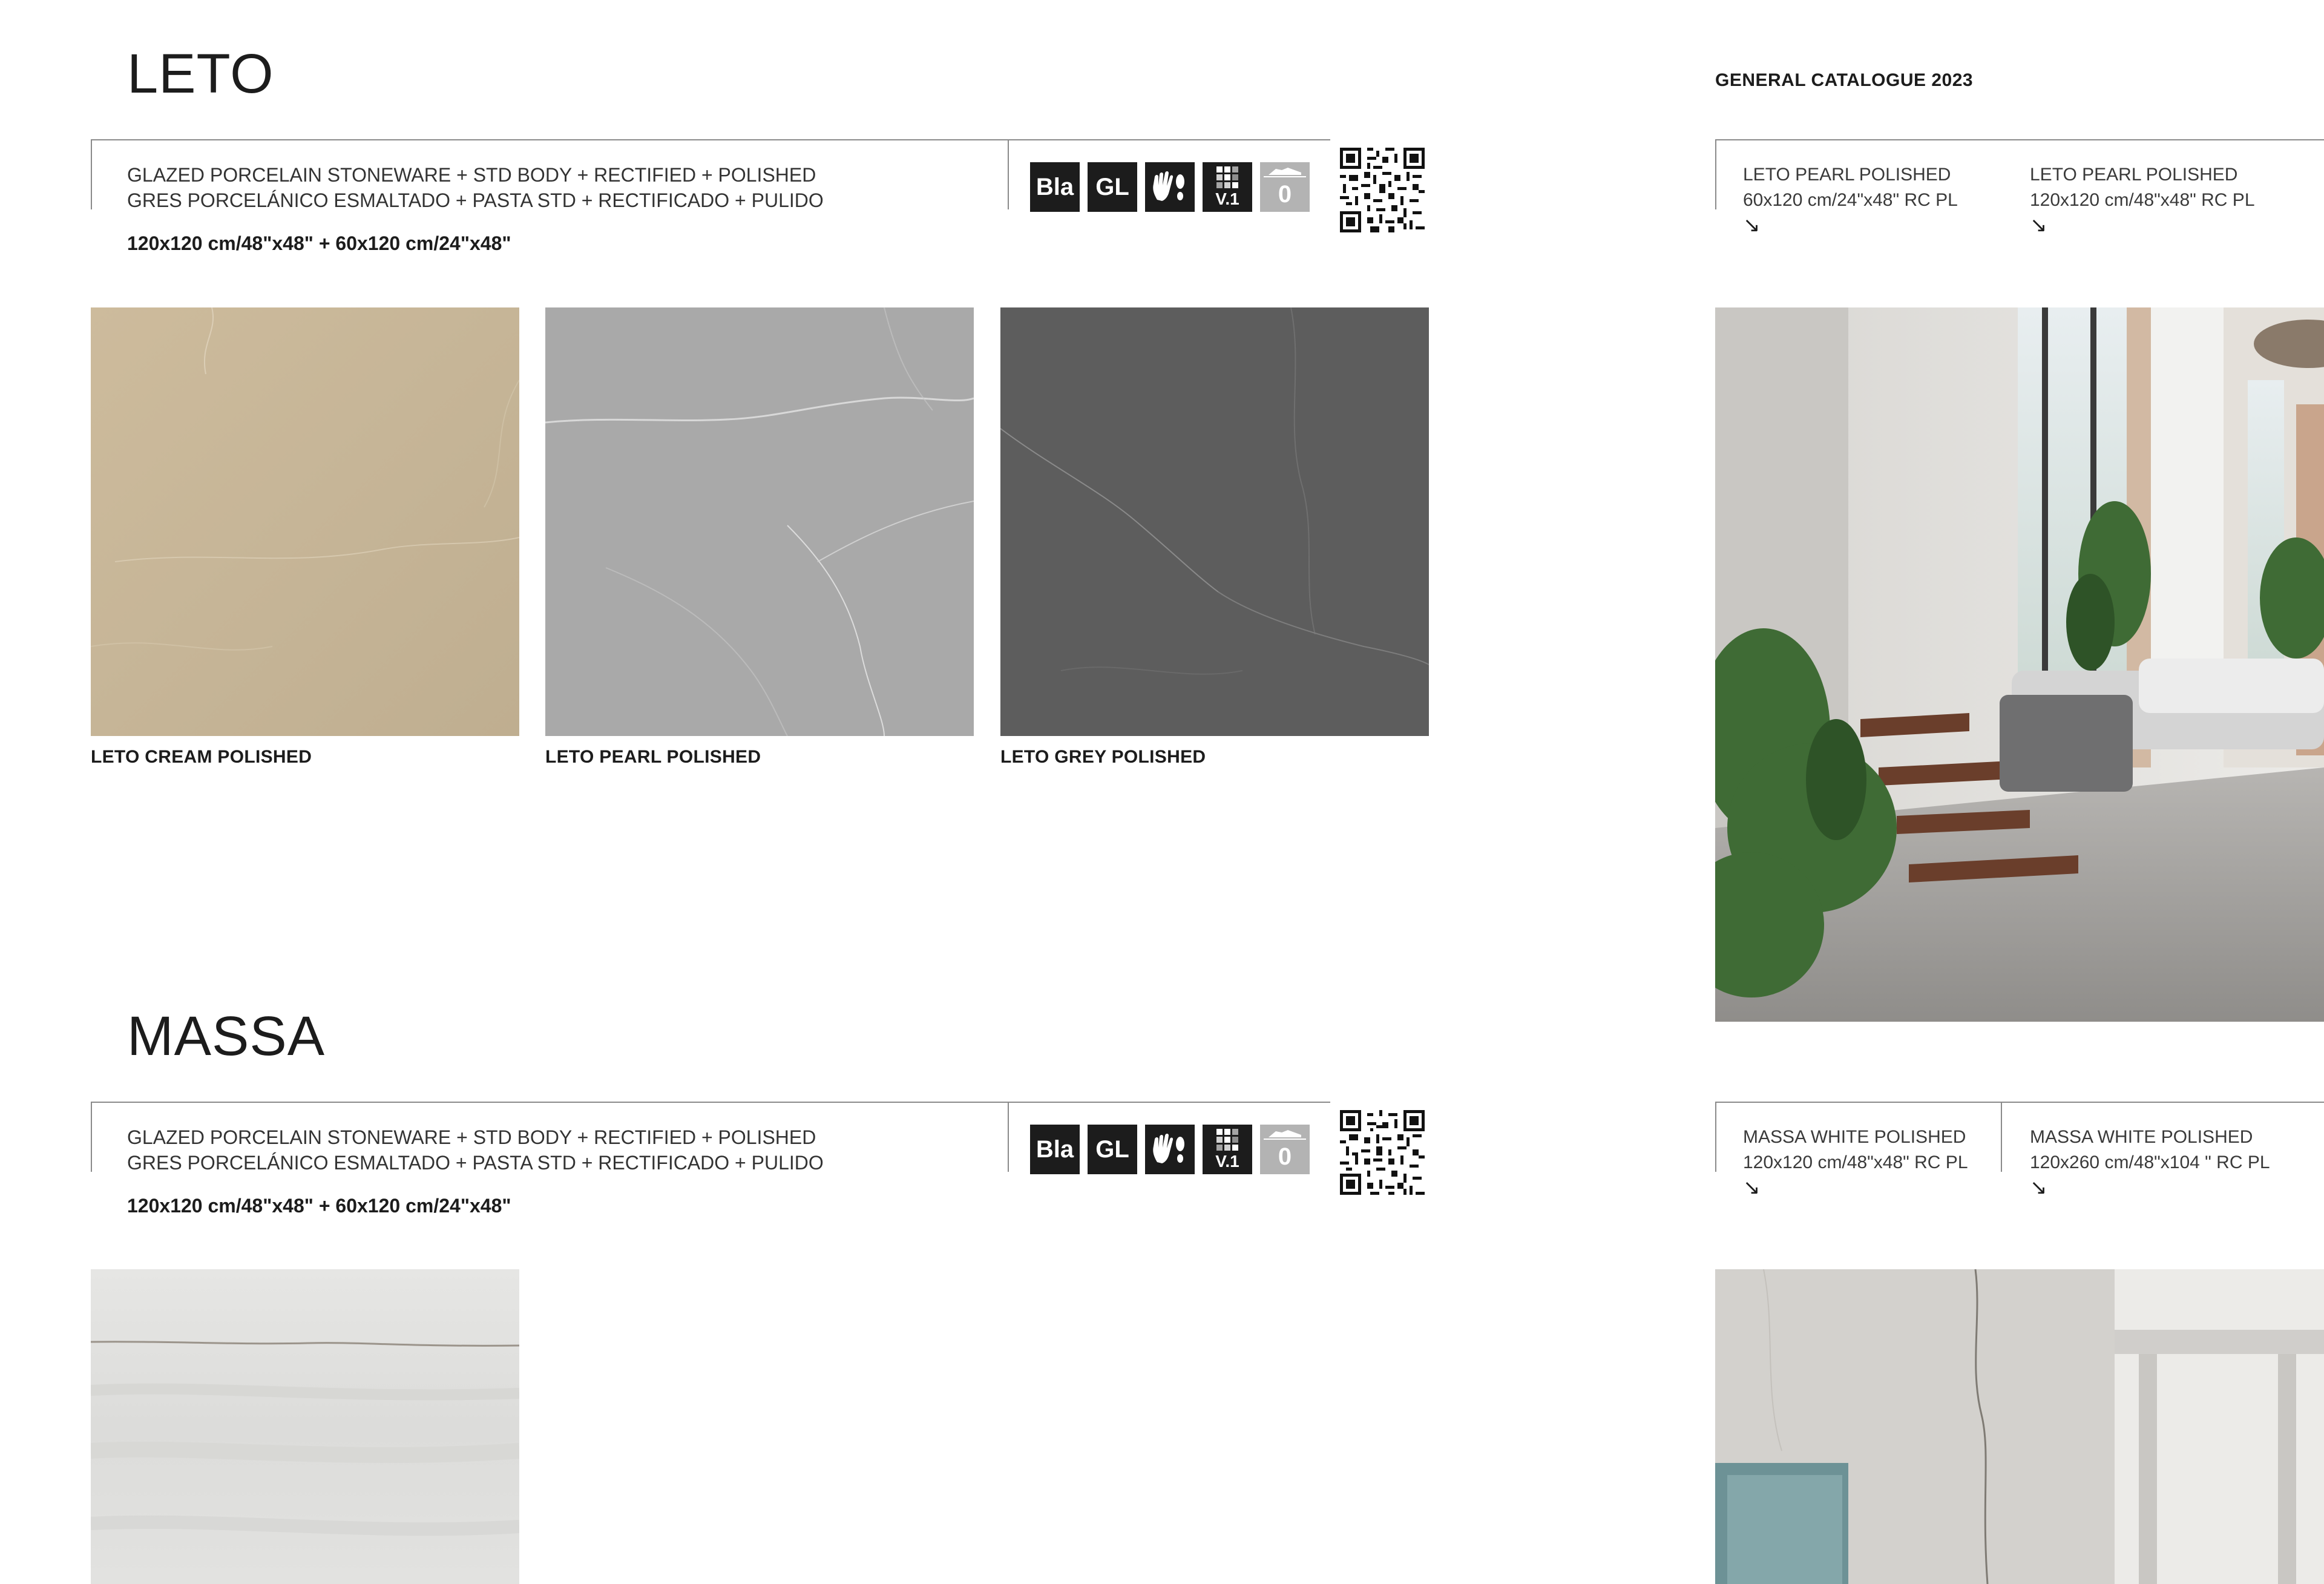 The height and width of the screenshot is (1584, 2324). I want to click on tile-caption: LETO GREY POLISHED, so click(1103, 757).